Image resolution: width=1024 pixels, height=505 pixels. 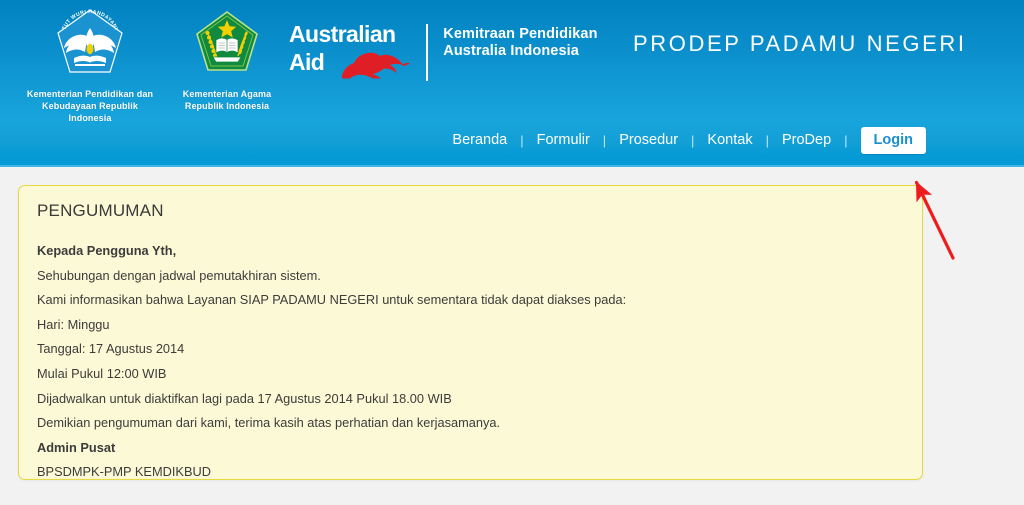 I want to click on nav-item-prosedur: Prosedur, so click(x=648, y=140).